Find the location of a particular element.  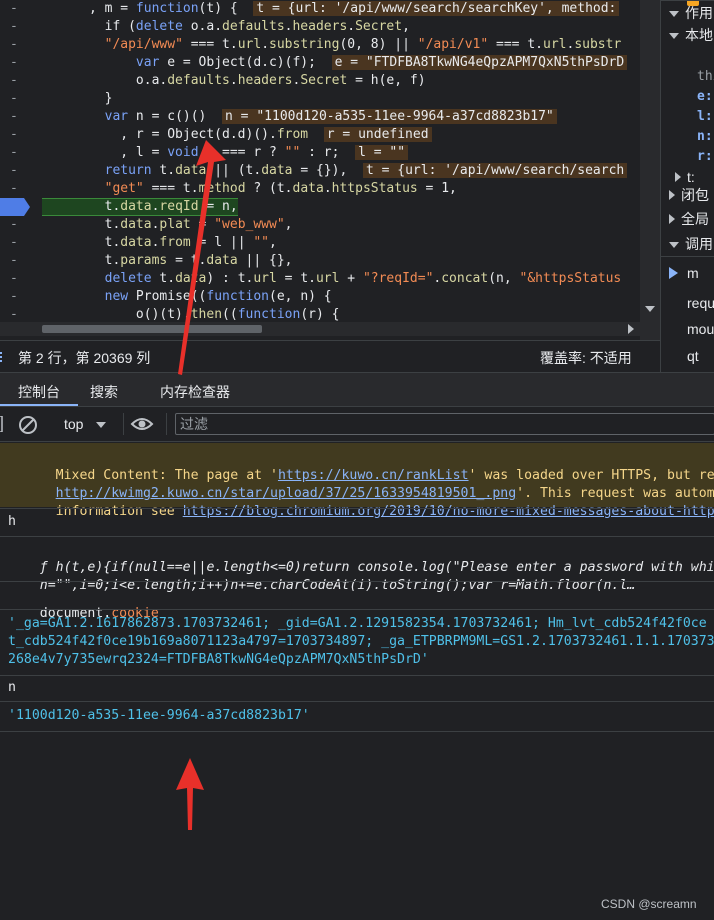

call-frame-current: m is located at coordinates (693, 273).